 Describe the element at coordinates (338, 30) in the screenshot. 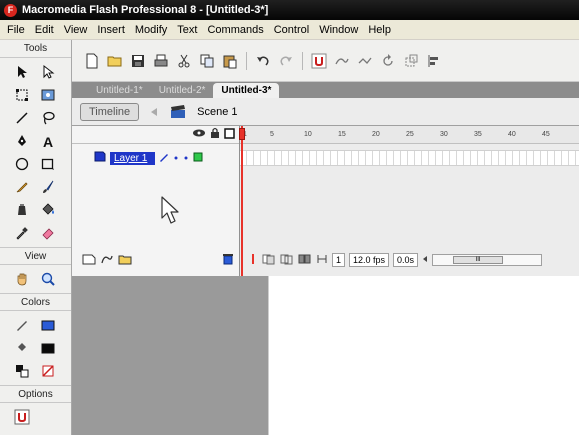

I see `menu-window: Window` at that location.